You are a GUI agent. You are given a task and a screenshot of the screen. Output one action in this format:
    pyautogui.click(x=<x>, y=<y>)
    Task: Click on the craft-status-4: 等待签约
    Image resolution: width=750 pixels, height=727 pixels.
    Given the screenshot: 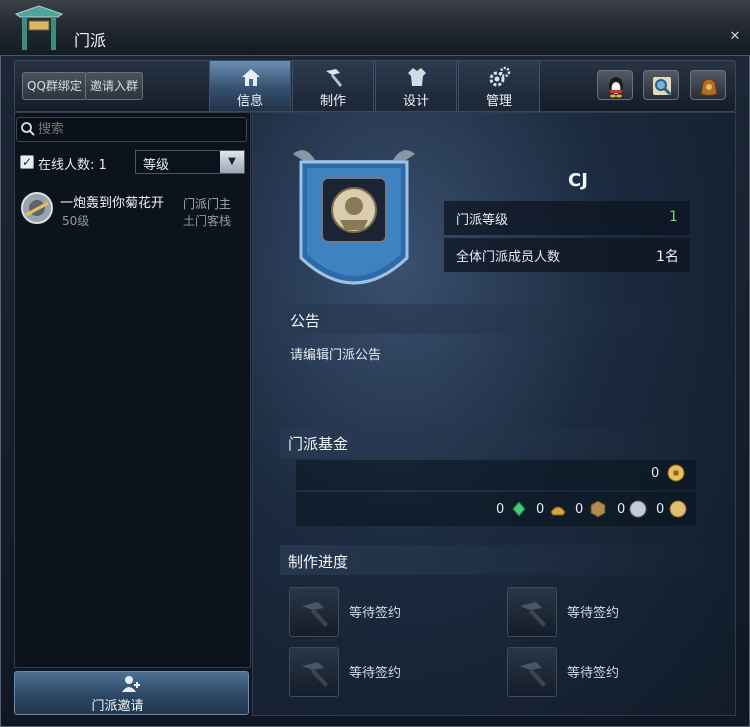 What is the action you would take?
    pyautogui.click(x=593, y=673)
    